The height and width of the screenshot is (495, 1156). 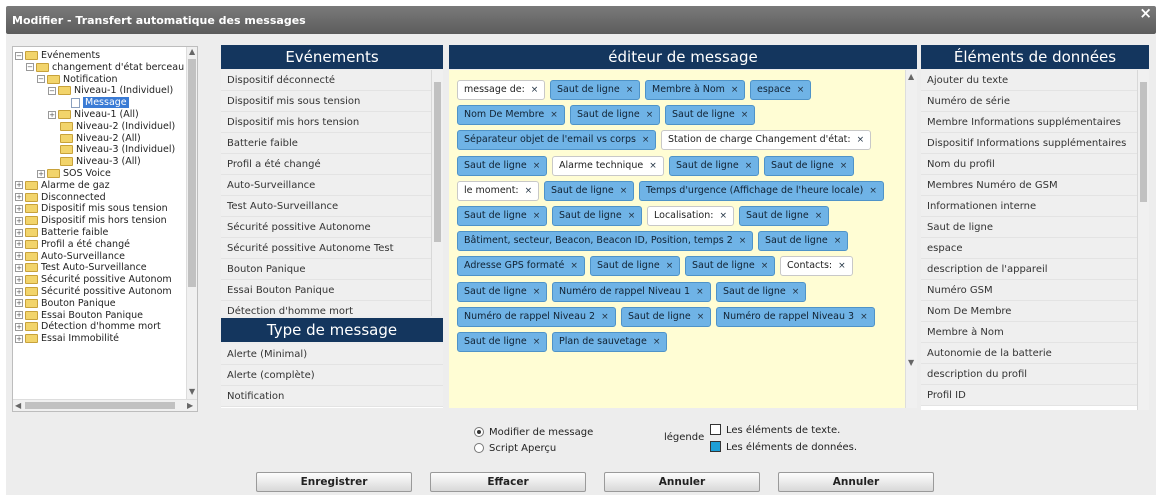 I want to click on tree-node: + Batterie faible, so click(x=61, y=233).